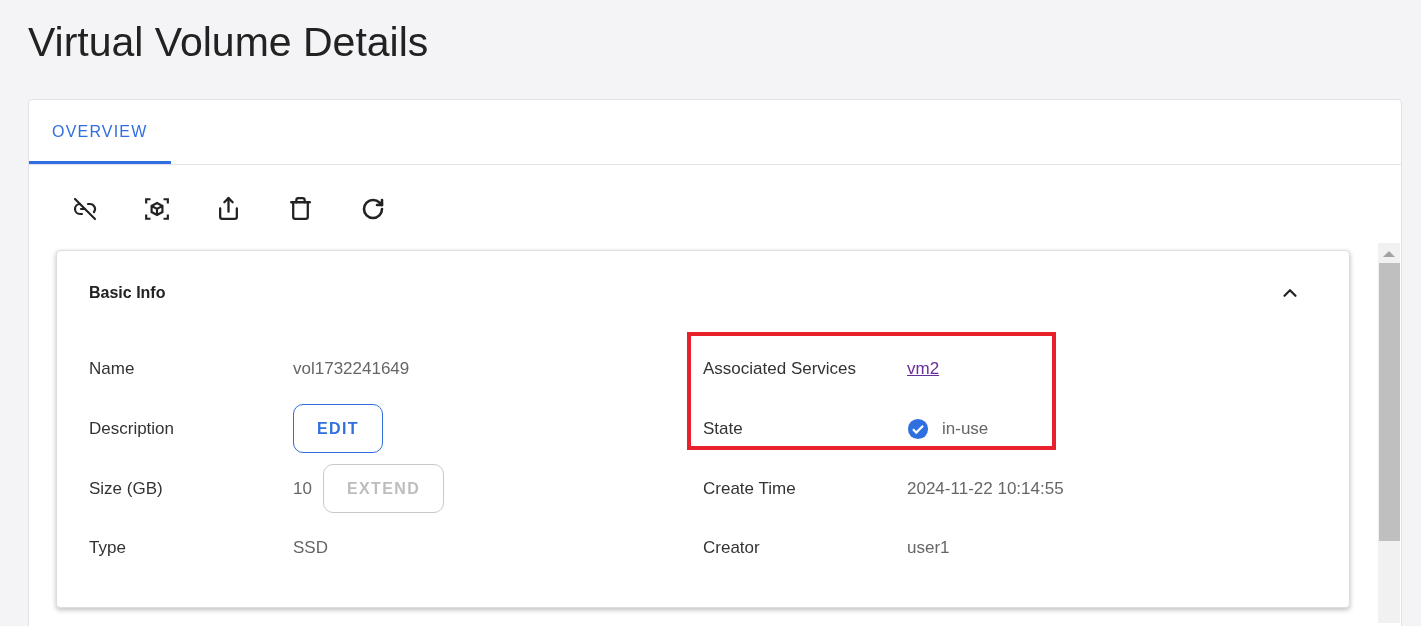 The width and height of the screenshot is (1421, 626). Describe the element at coordinates (127, 293) in the screenshot. I see `panel-title: Basic Info` at that location.